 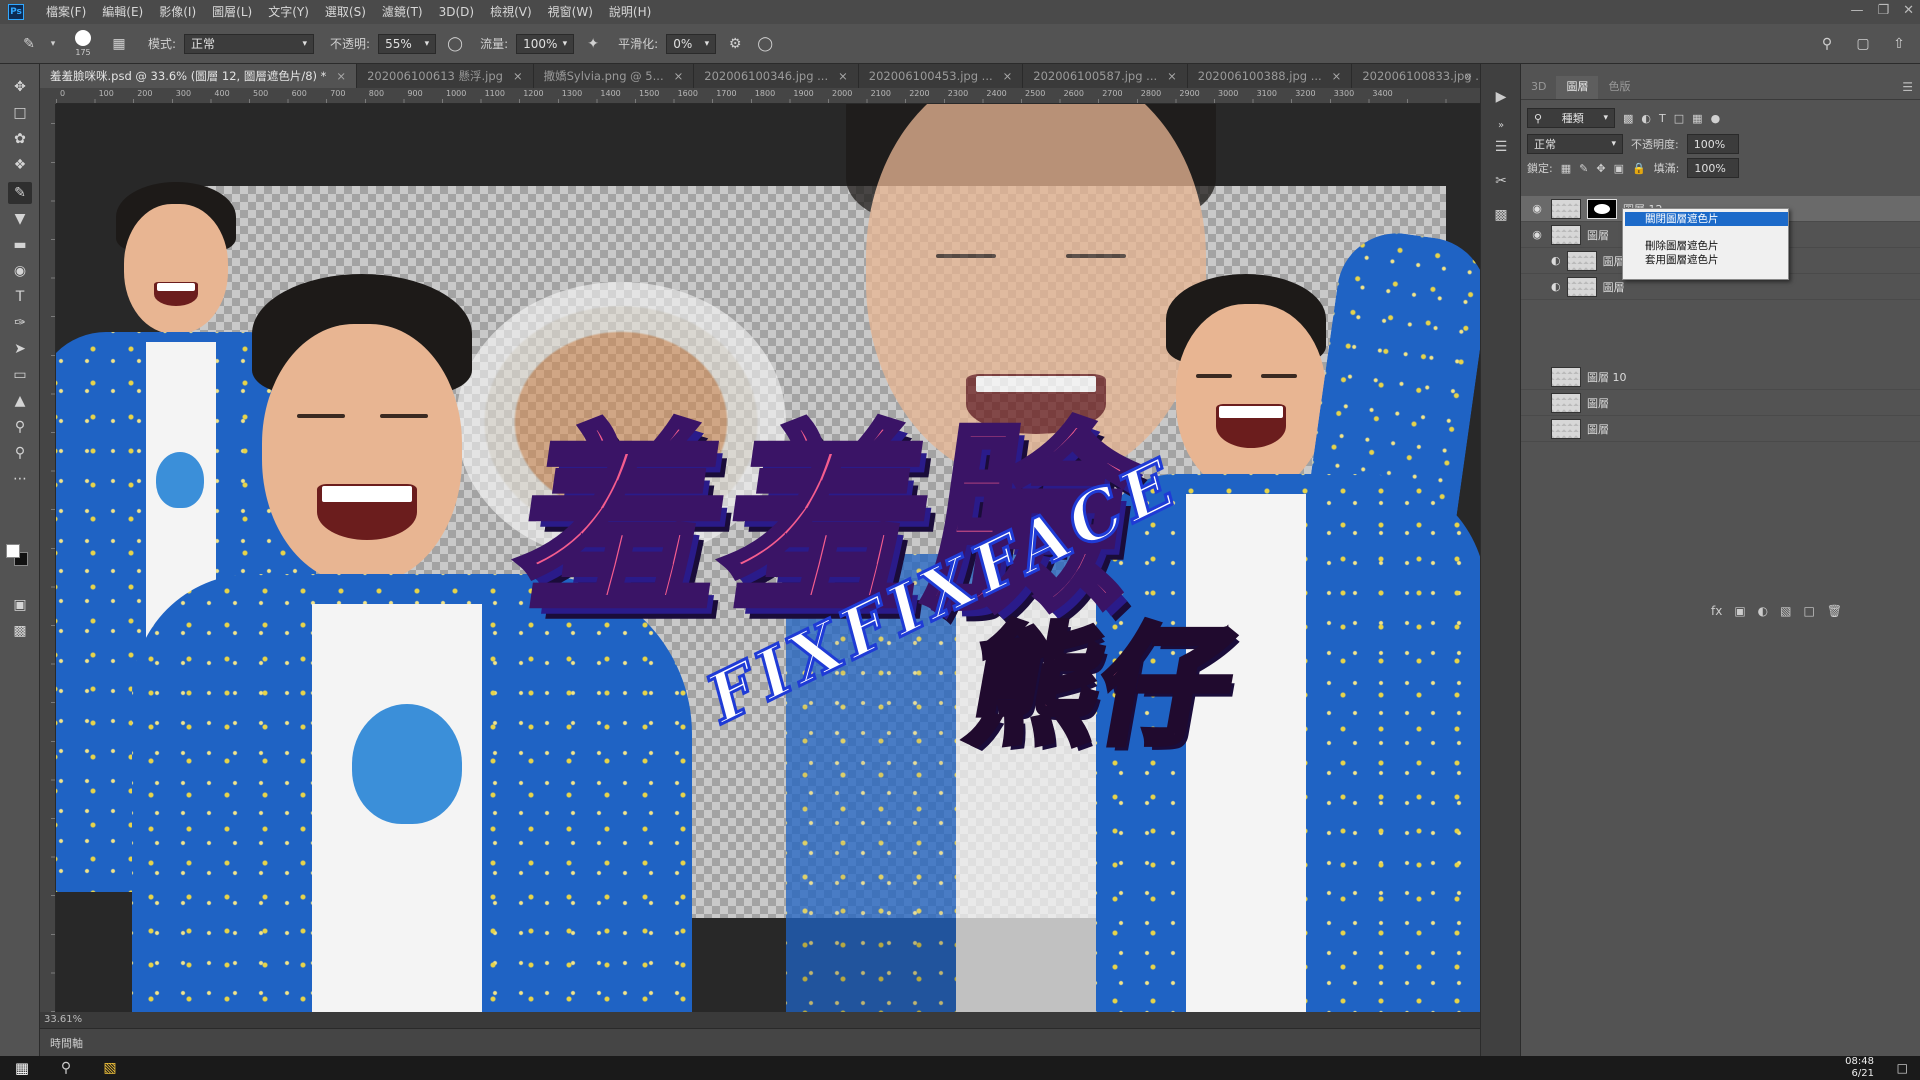 I want to click on tab-3d: 3D, so click(x=1538, y=87).